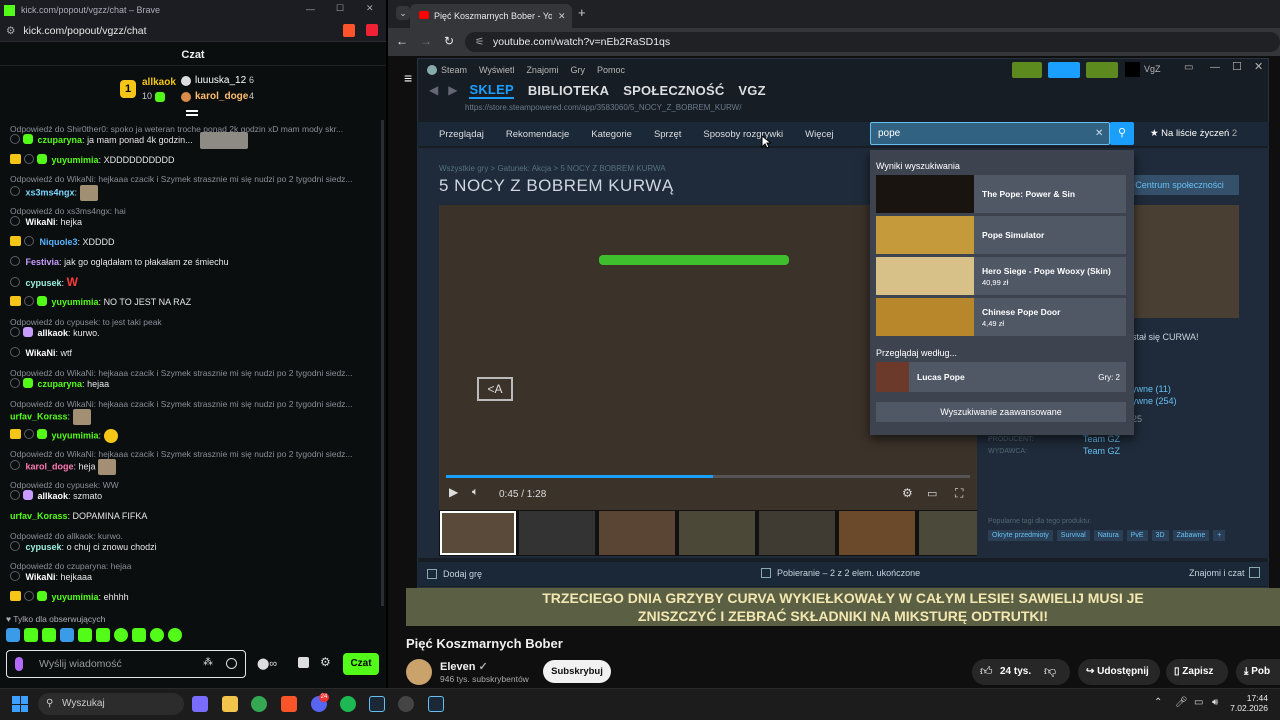  Describe the element at coordinates (50, 192) in the screenshot. I see `chat-username: xs3ms4ngx` at that location.